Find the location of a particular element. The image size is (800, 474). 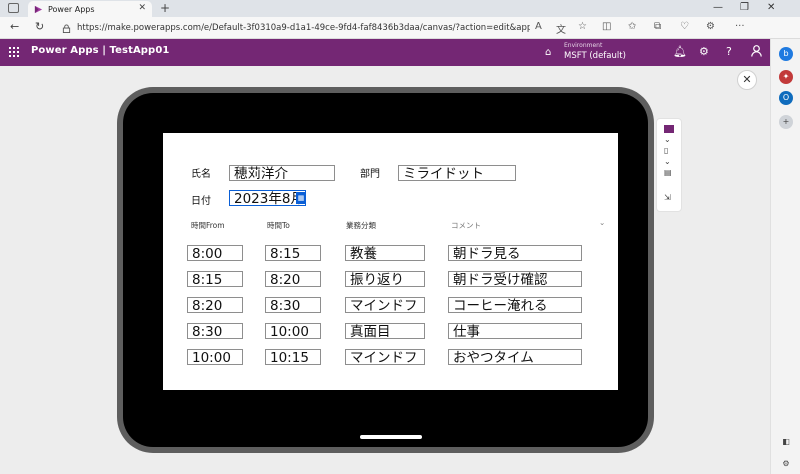

lock-icon is located at coordinates (66, 28).